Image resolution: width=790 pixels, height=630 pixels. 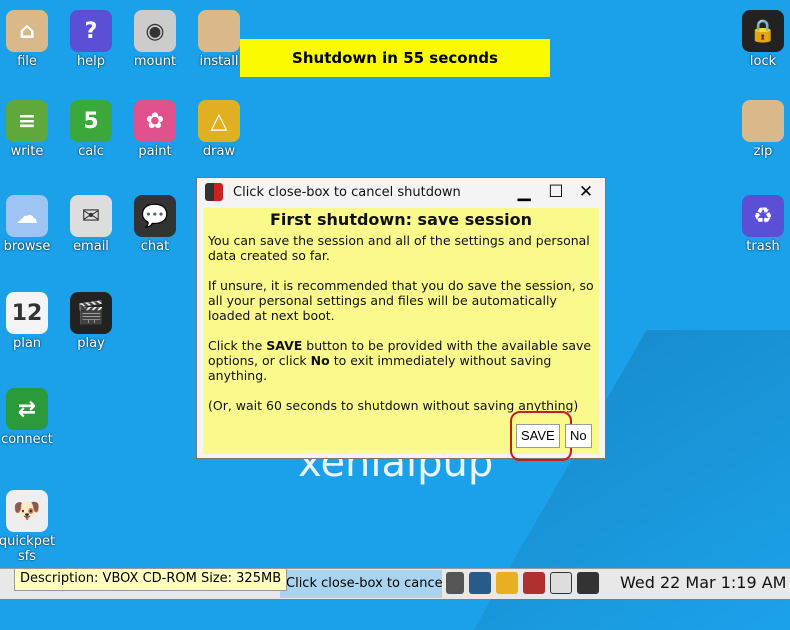 I want to click on close-icon: ✕, so click(x=586, y=192).